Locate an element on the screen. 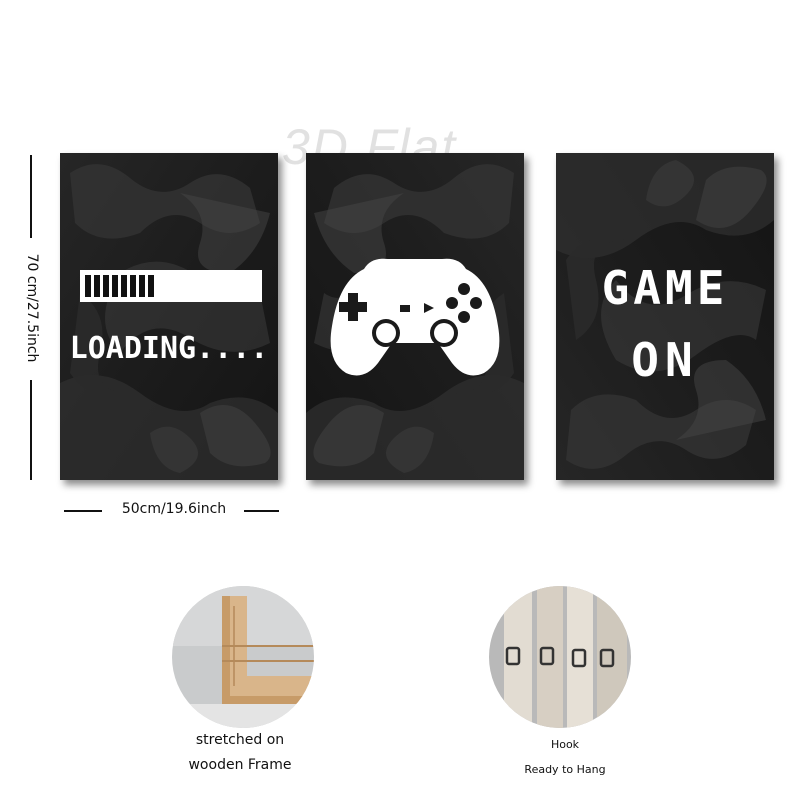 This screenshot has height=800, width=800. frame-caption-line2: wooden Frame is located at coordinates (240, 765).